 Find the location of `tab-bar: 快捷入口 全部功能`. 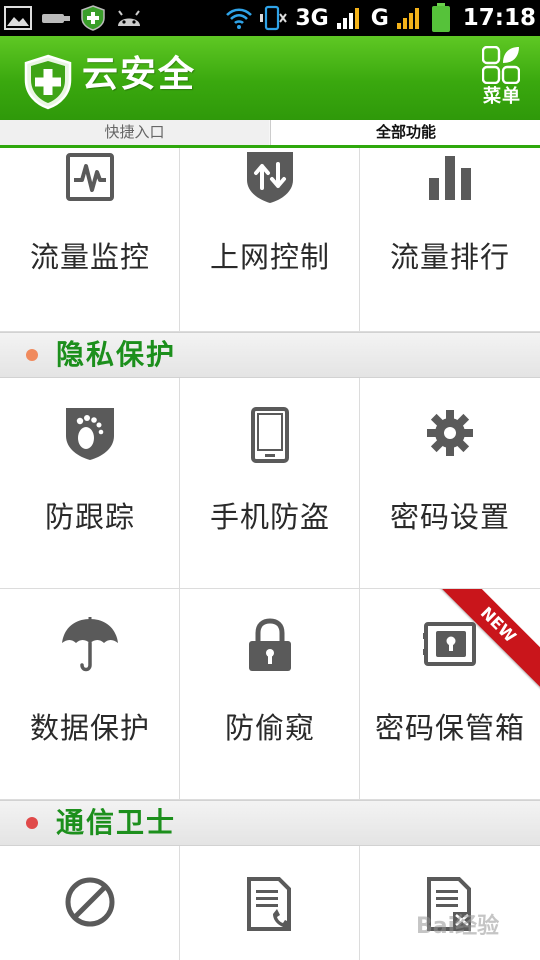

tab-bar: 快捷入口 全部功能 is located at coordinates (270, 134).